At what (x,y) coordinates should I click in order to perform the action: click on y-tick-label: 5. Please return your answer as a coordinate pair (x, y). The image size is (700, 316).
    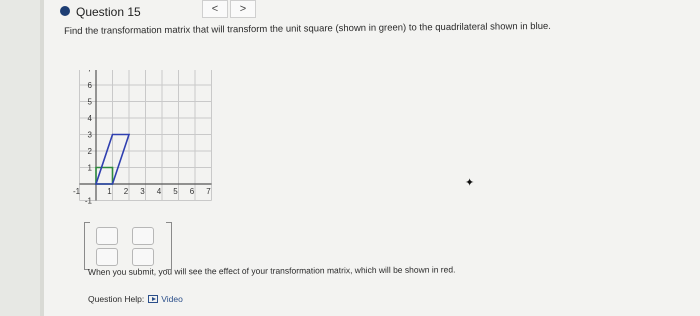
    Looking at the image, I should click on (90, 102).